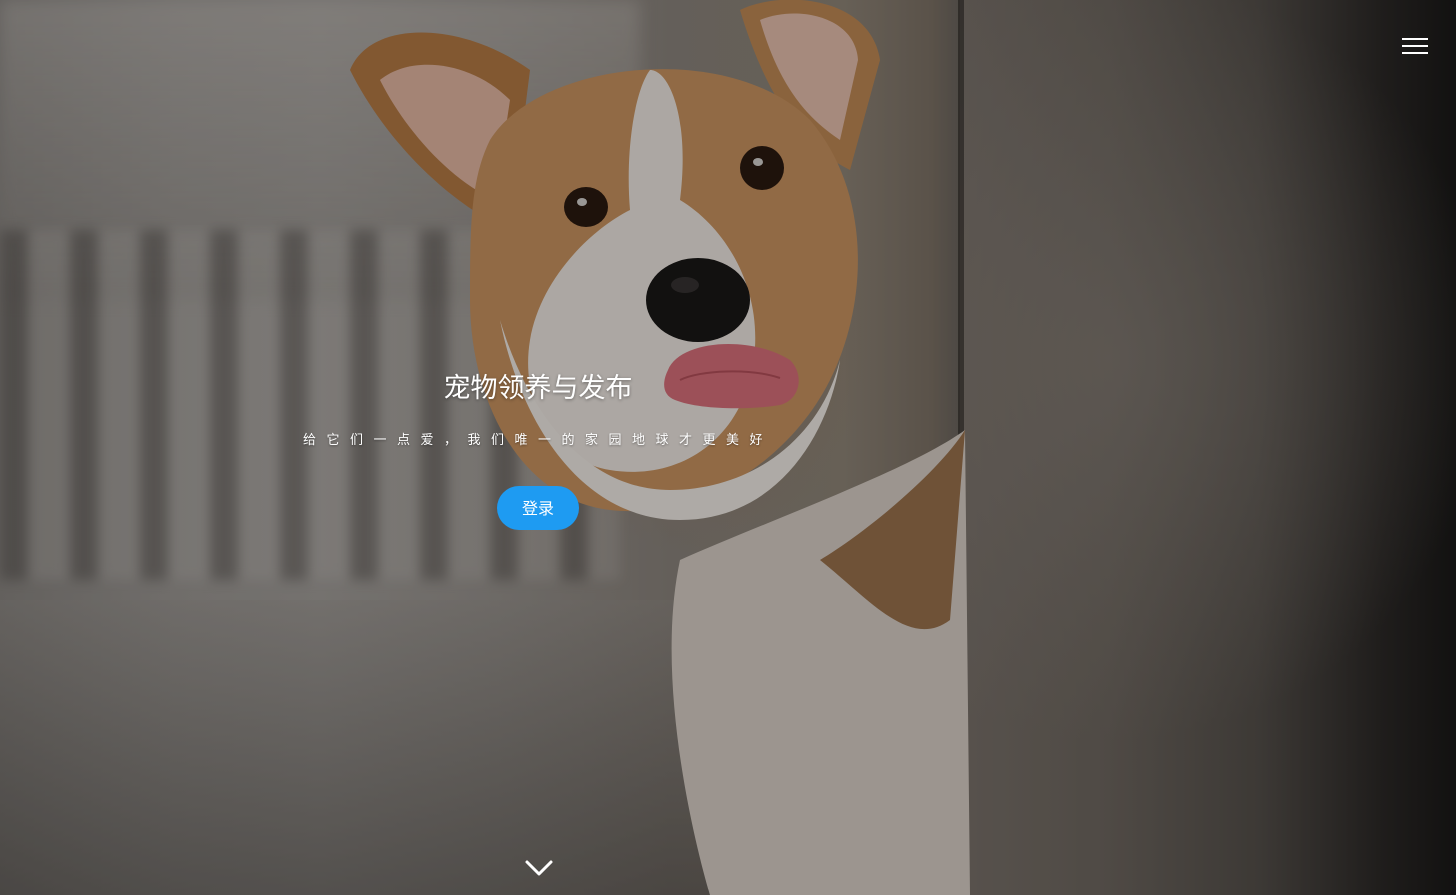  I want to click on chevron-down-icon, so click(539, 868).